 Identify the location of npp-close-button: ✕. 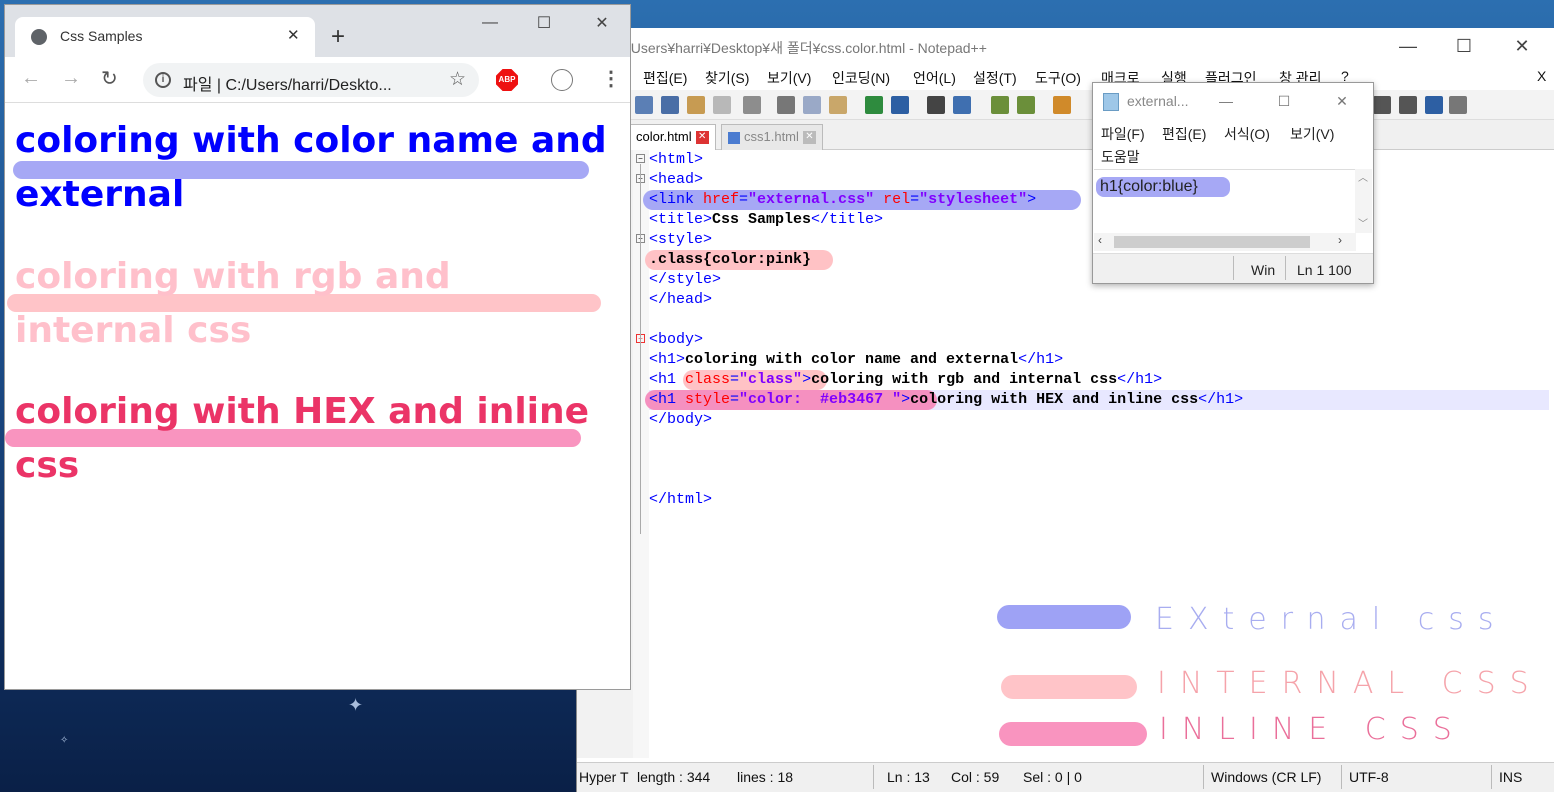
(1522, 46).